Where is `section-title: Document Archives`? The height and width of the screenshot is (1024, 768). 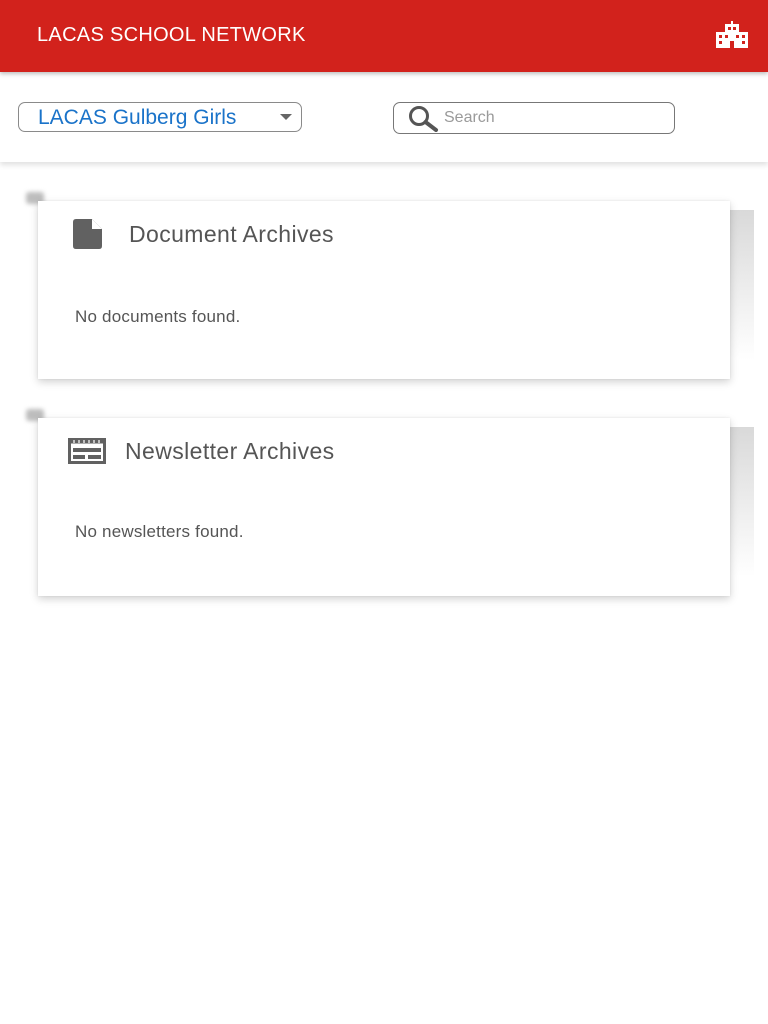
section-title: Document Archives is located at coordinates (231, 234).